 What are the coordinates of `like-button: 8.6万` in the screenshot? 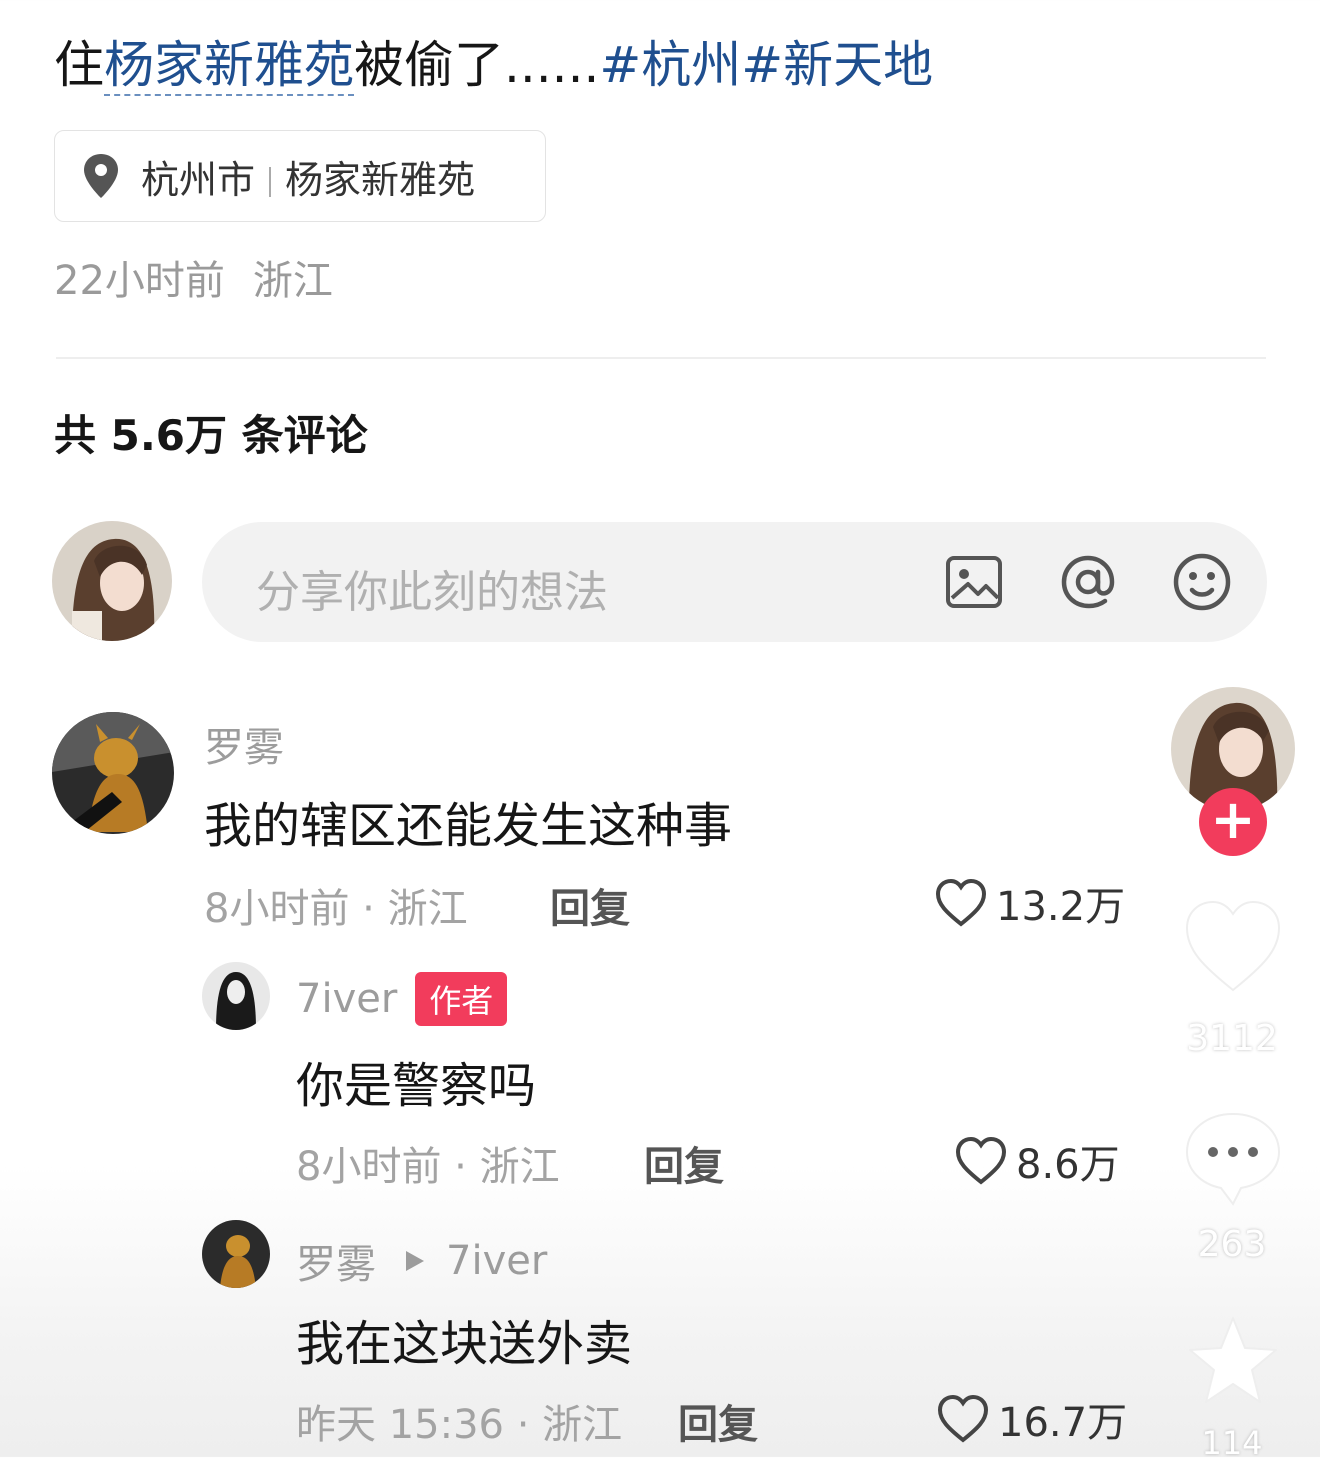 It's located at (1037, 1161).